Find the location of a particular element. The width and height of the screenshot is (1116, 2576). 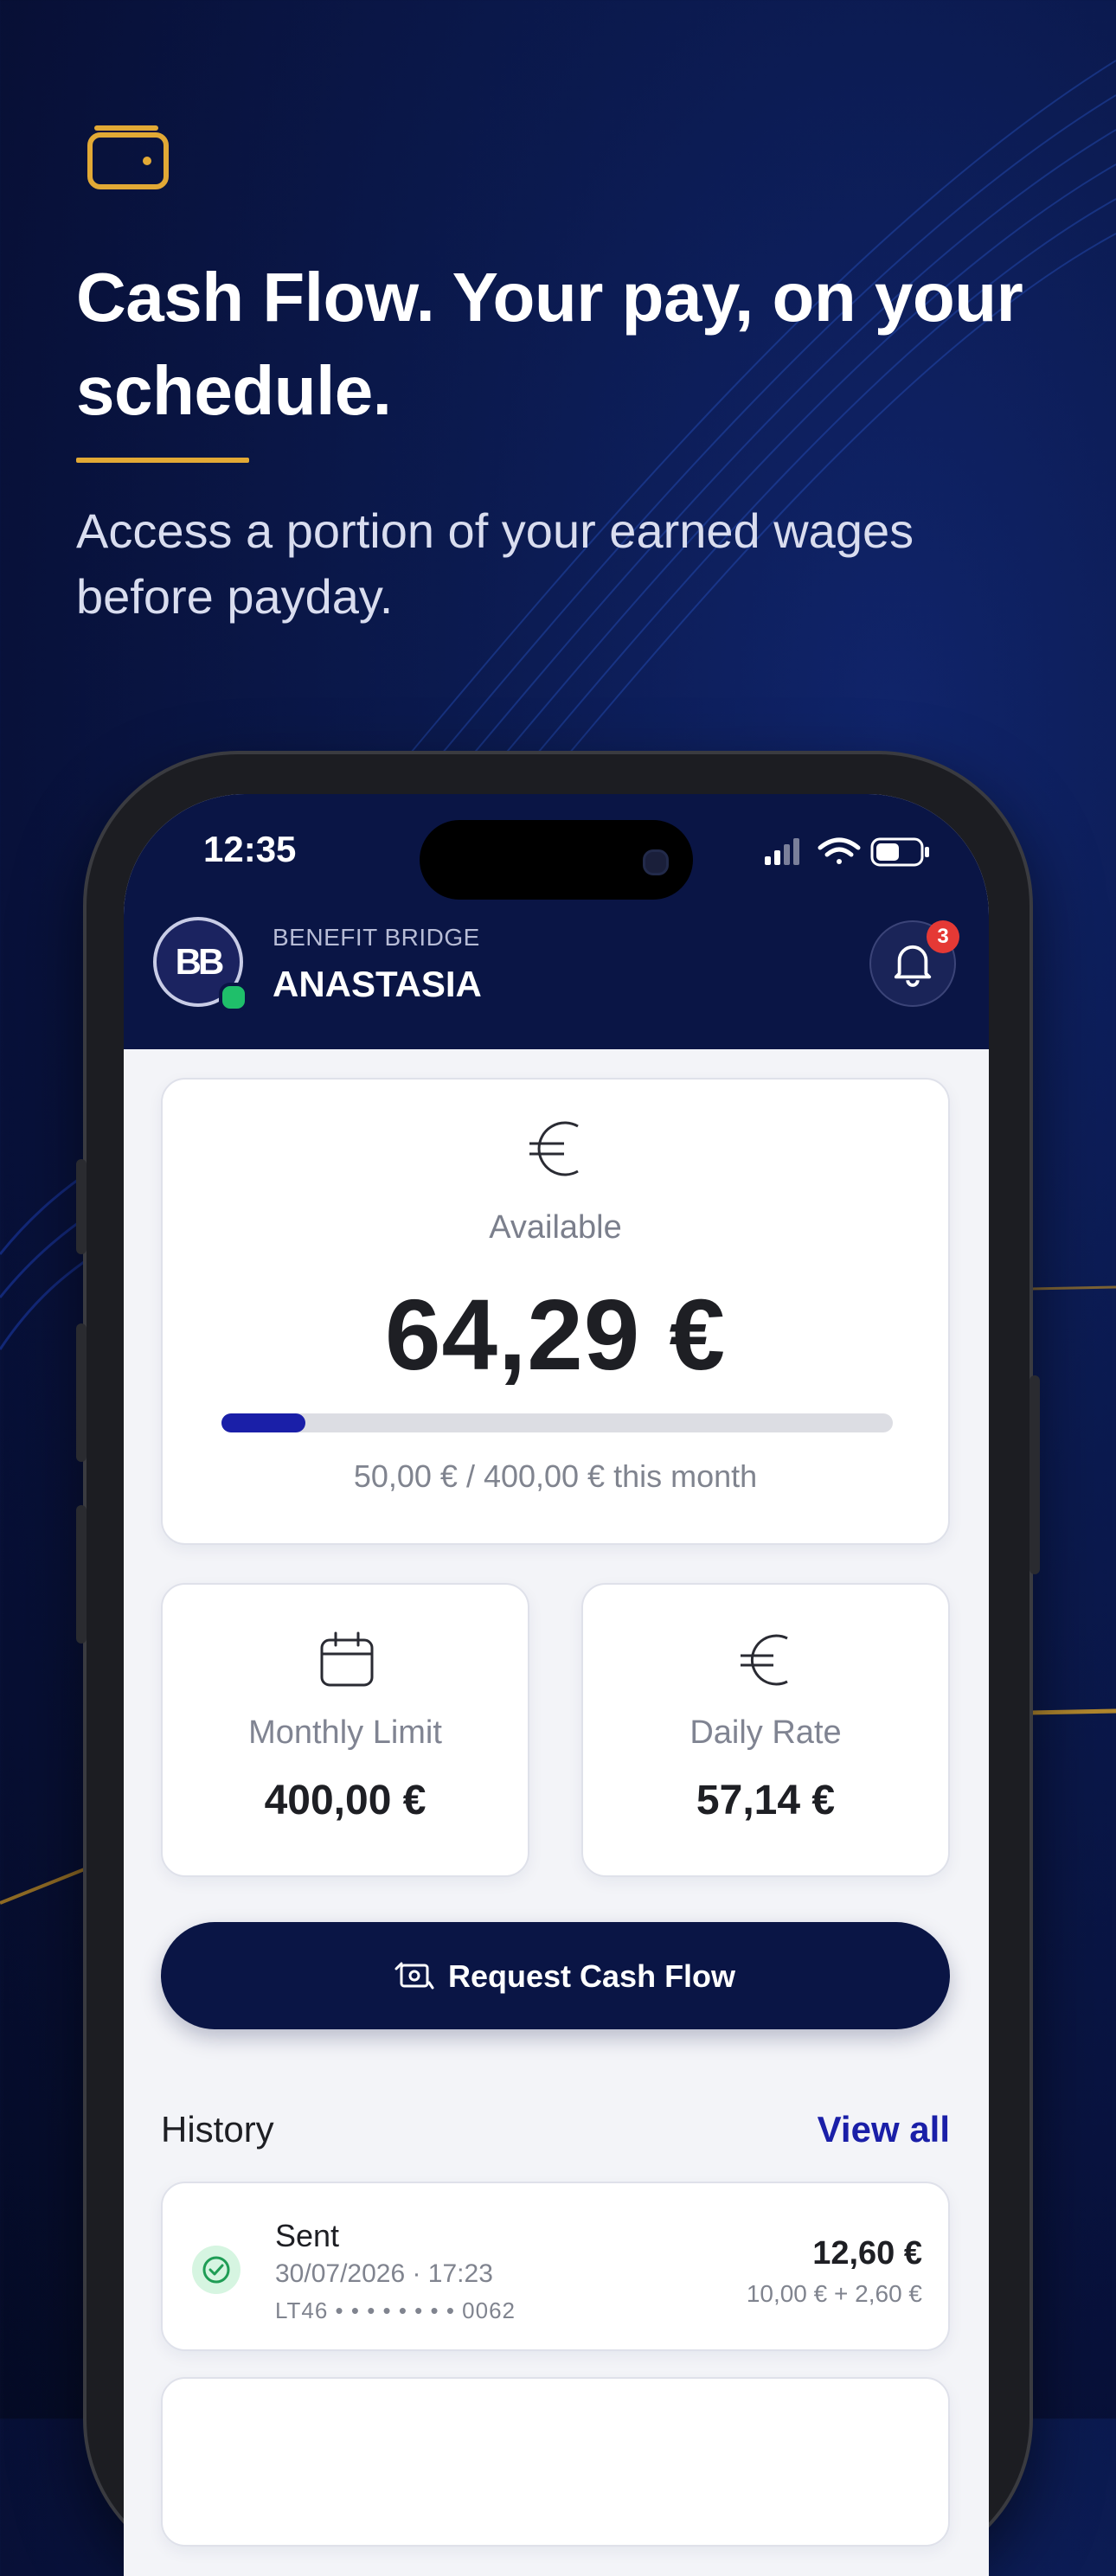

history-item-breakdown: 10,00 € + 2,60 € is located at coordinates (834, 2293).